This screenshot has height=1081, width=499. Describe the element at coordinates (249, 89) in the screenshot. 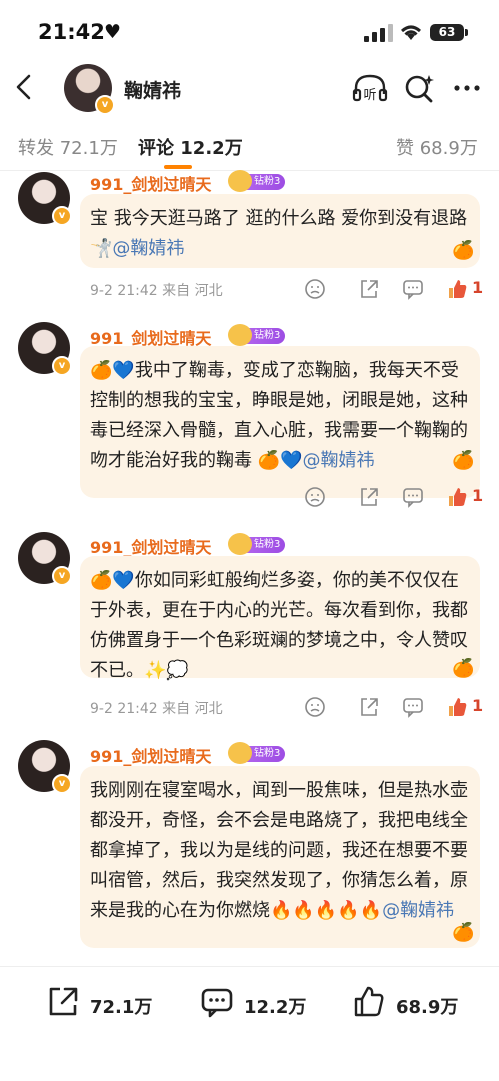

I see `page-header: v 鞠婧祎 听` at that location.